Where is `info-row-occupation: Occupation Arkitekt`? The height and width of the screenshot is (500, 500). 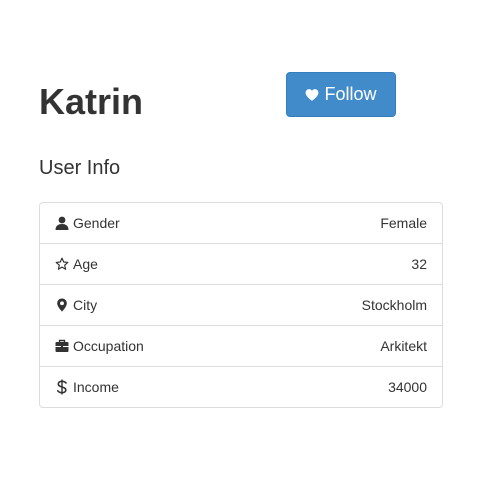
info-row-occupation: Occupation Arkitekt is located at coordinates (241, 345).